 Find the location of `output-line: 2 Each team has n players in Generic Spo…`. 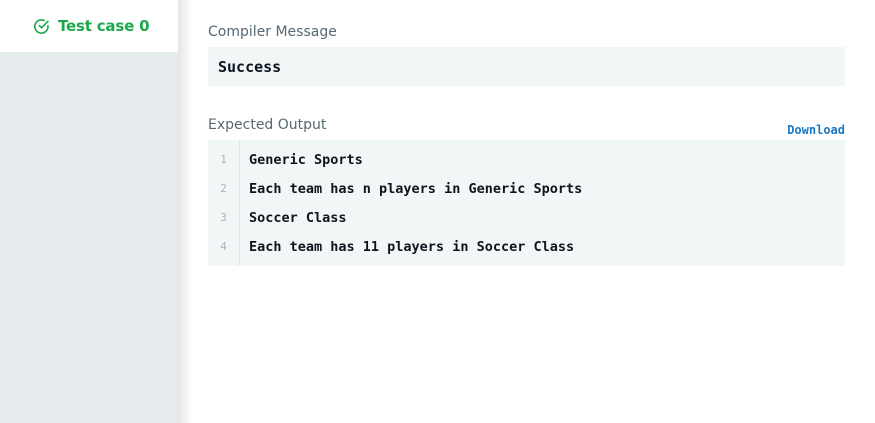

output-line: 2 Each team has n players in Generic Spo… is located at coordinates (526, 188).